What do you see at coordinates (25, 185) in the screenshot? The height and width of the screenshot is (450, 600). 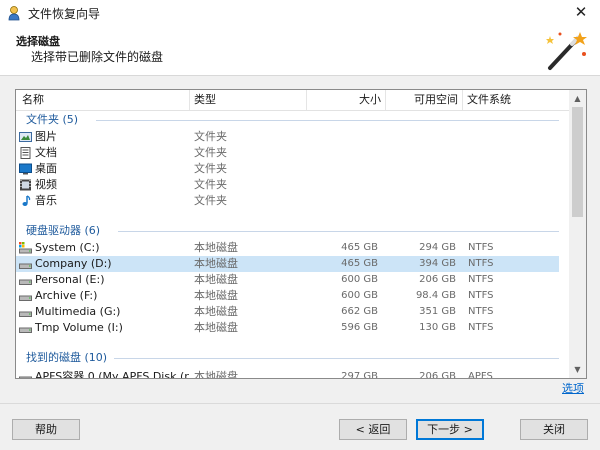 I see `videos-icon` at bounding box center [25, 185].